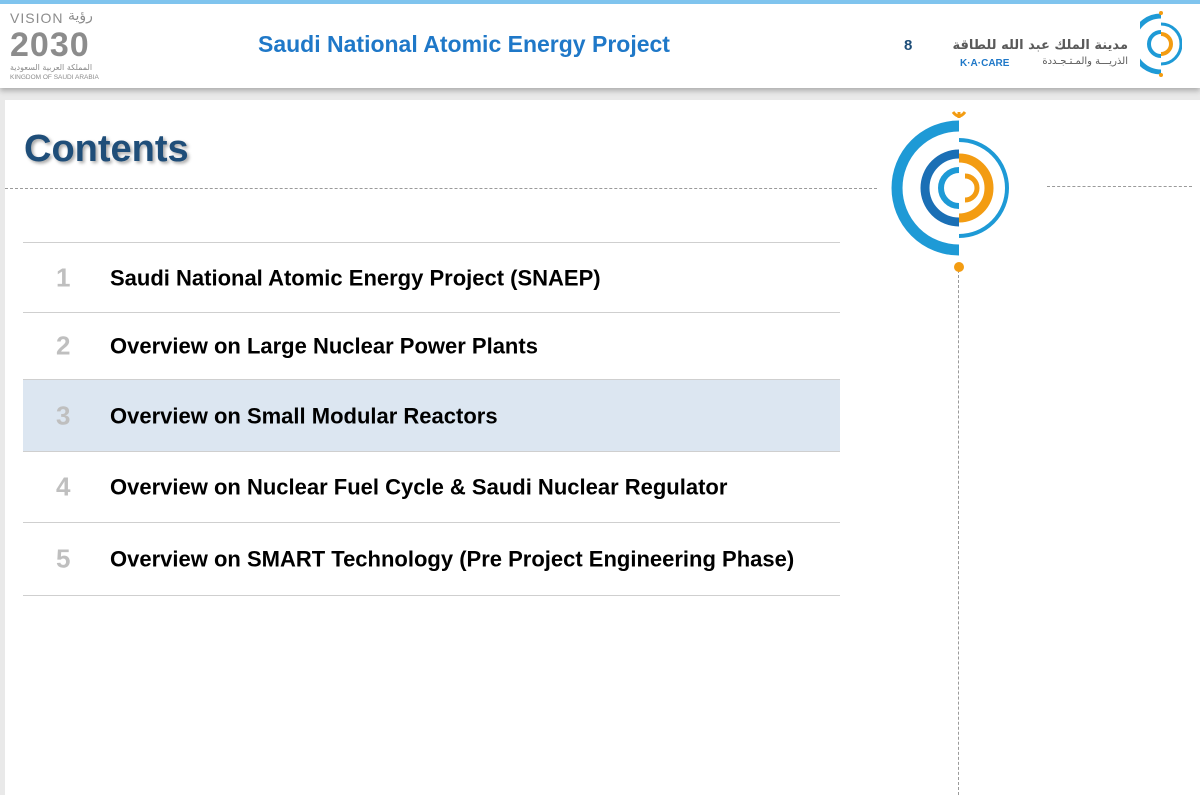 Image resolution: width=1200 pixels, height=795 pixels. I want to click on toc-item-2: 2 Overview on Large Nuclear Power Plants, so click(431, 345).